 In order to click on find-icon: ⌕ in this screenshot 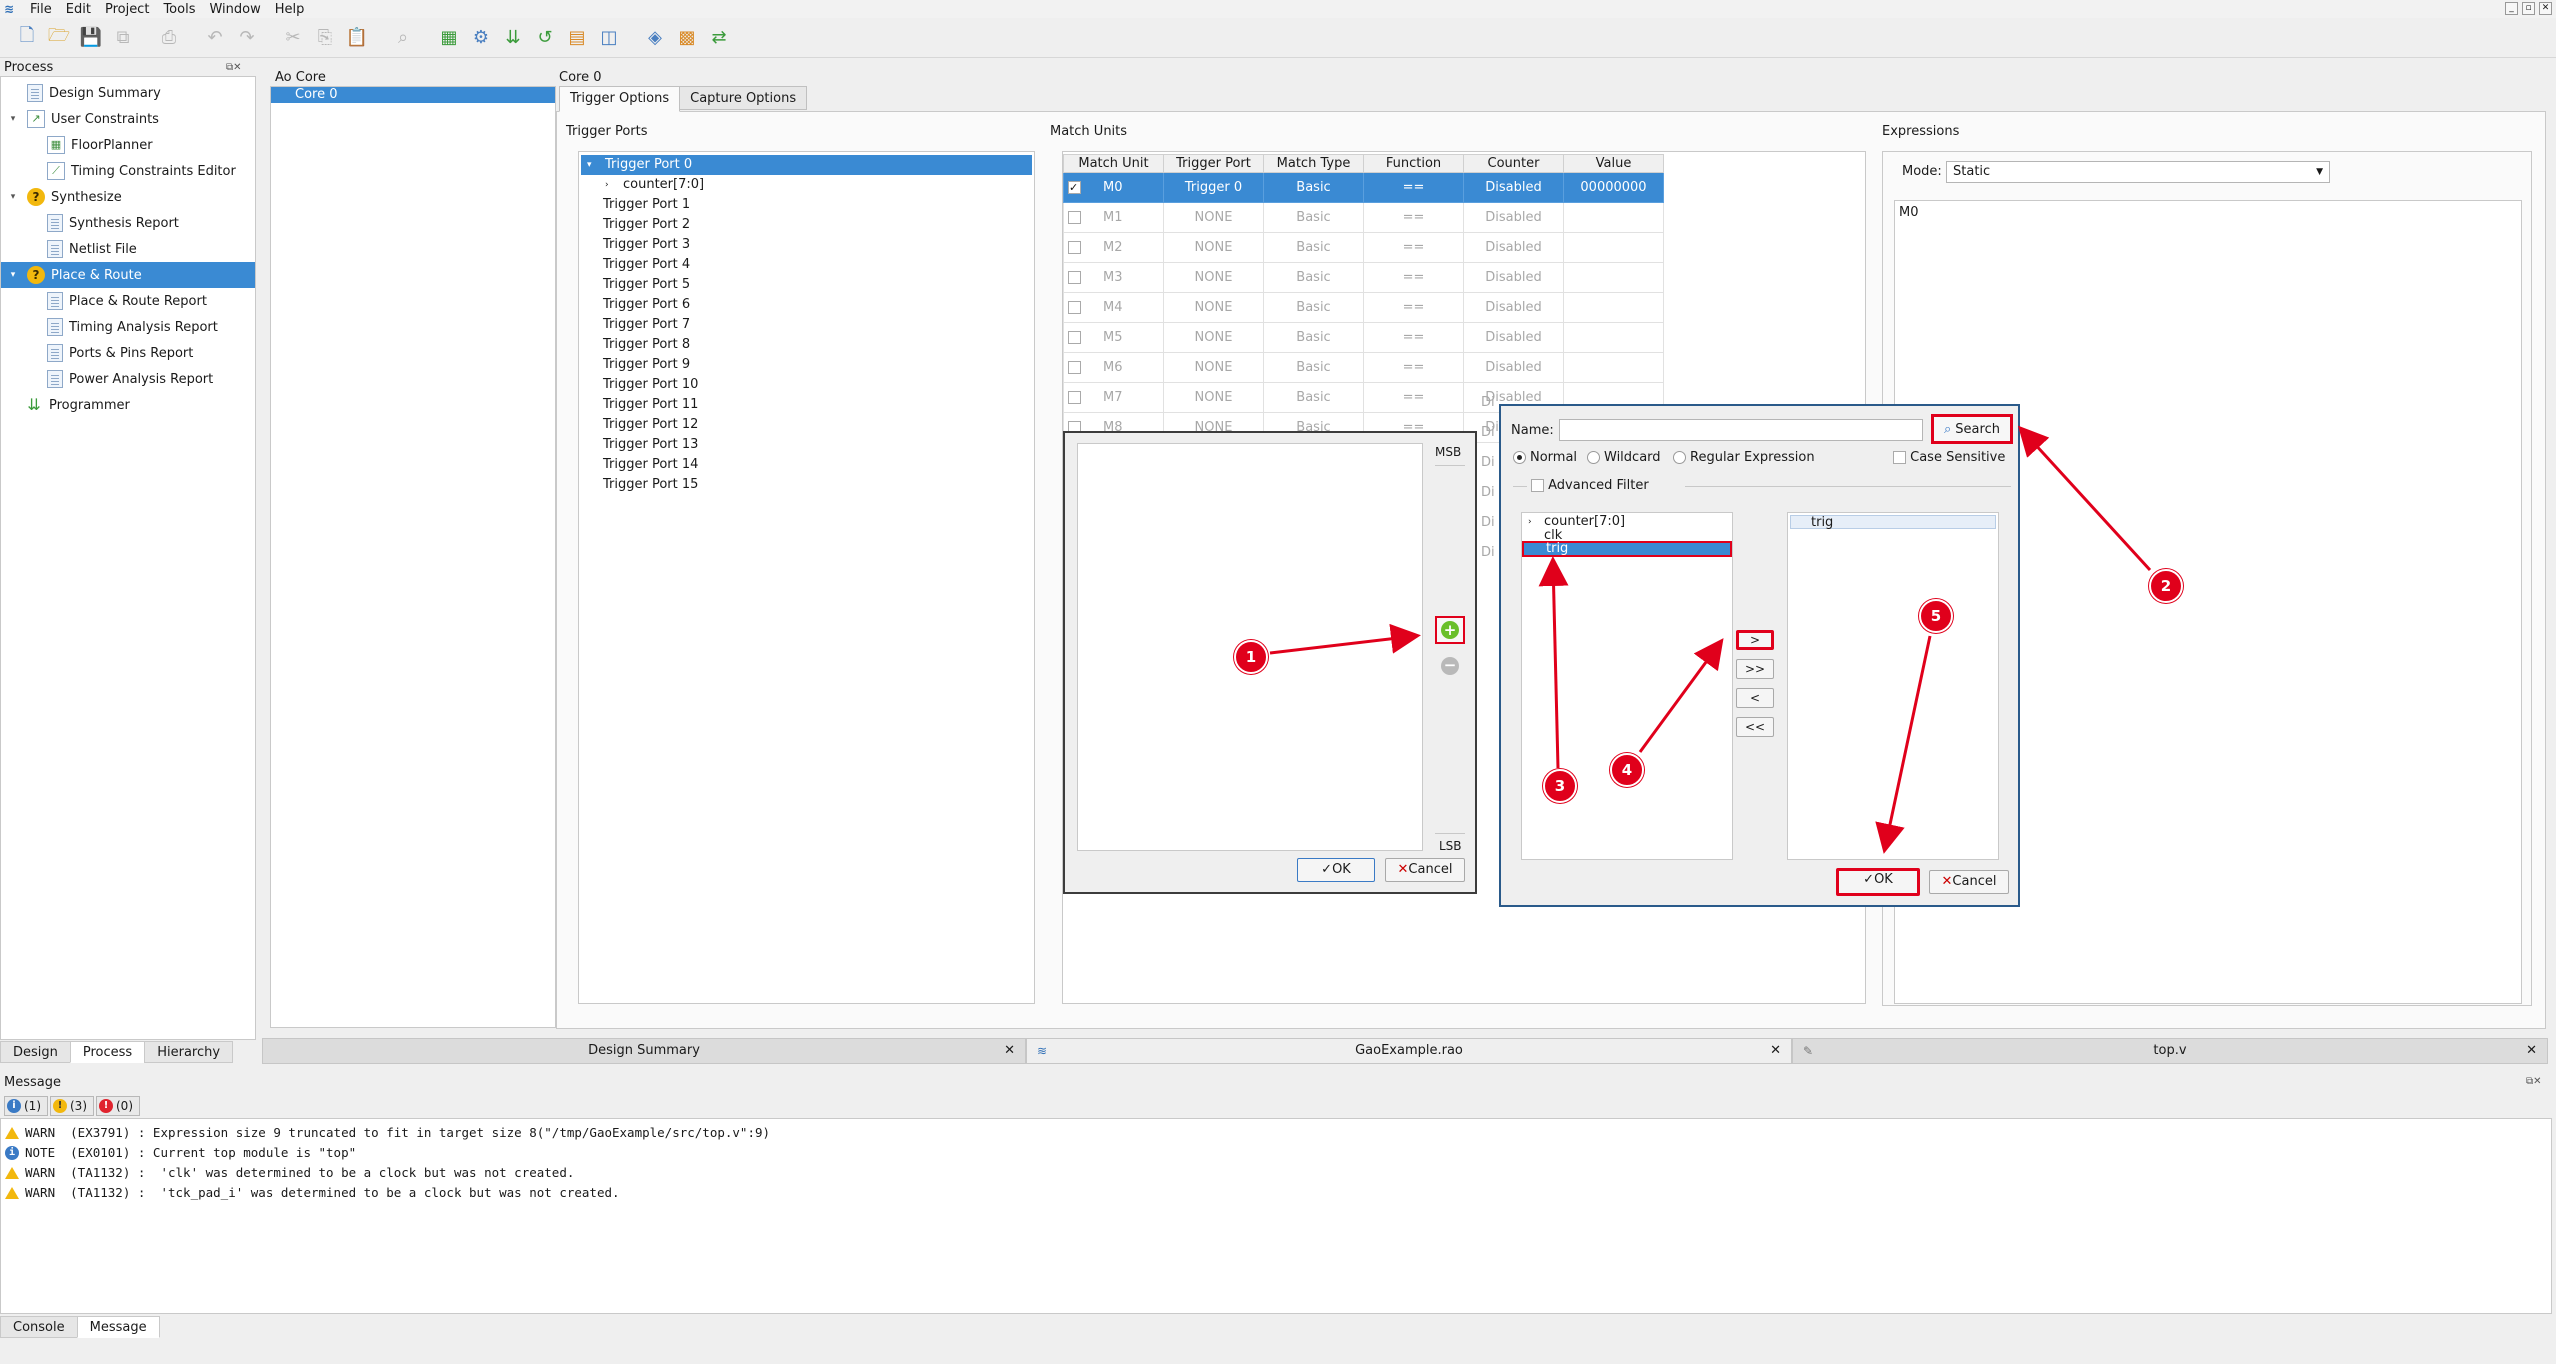, I will do `click(403, 38)`.